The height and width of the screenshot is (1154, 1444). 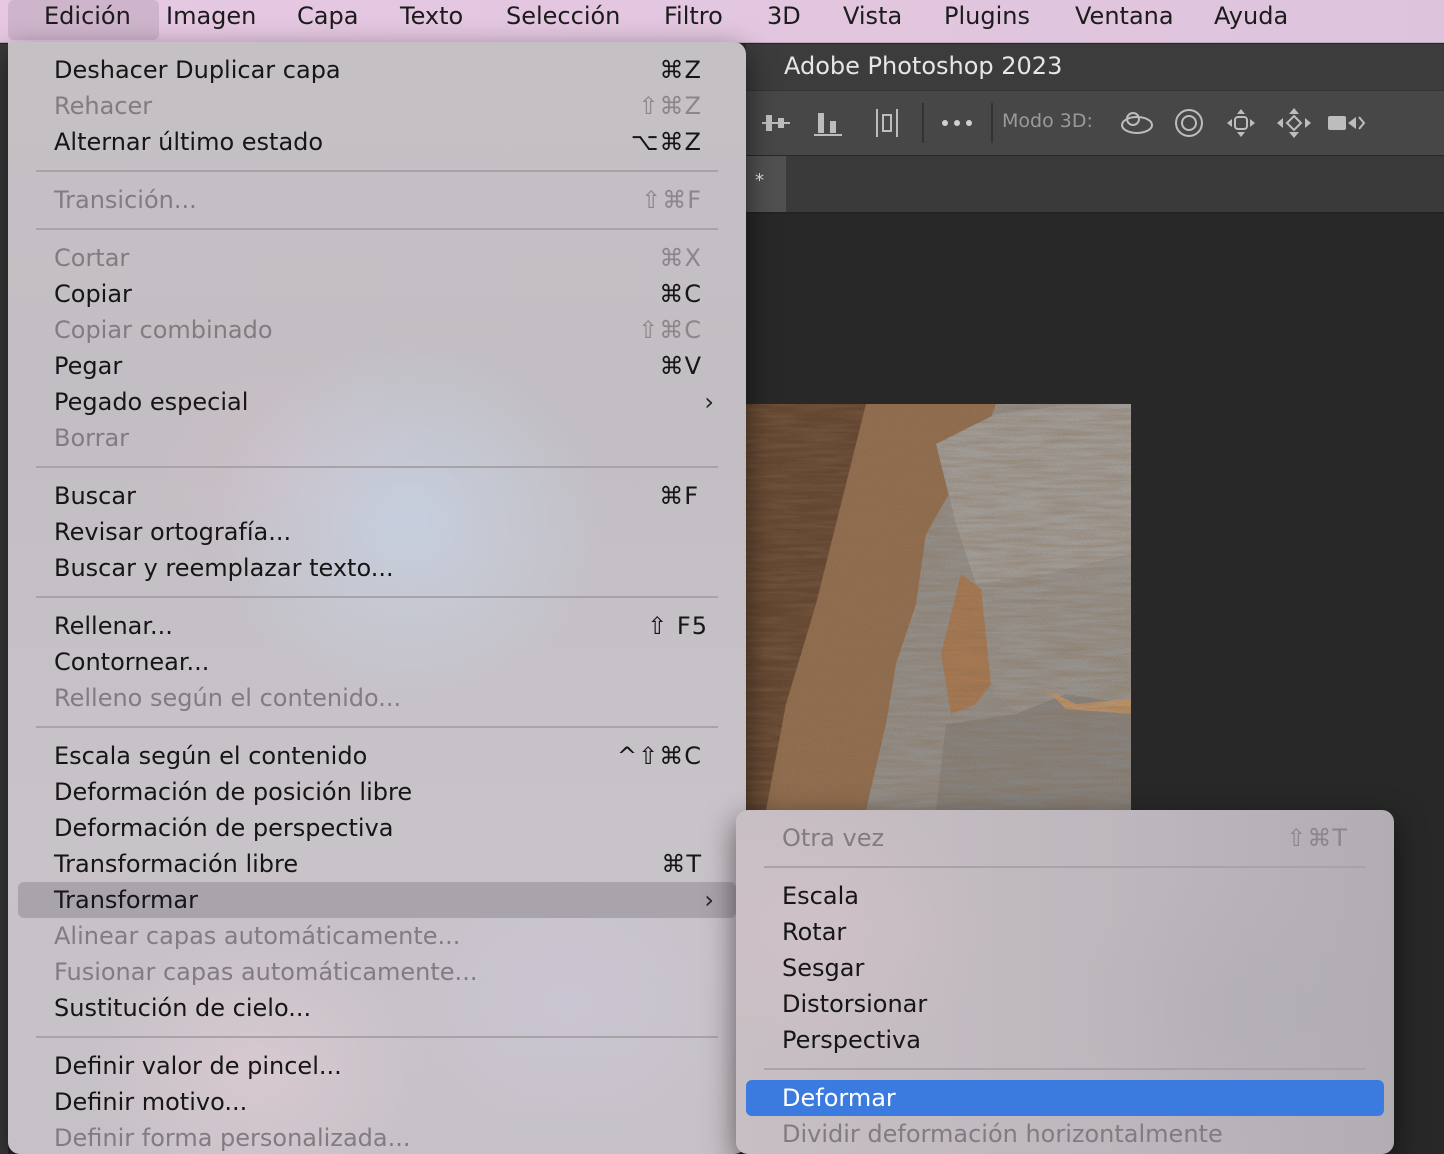 What do you see at coordinates (378, 438) in the screenshot?
I see `menu-item-clear: Borrar` at bounding box center [378, 438].